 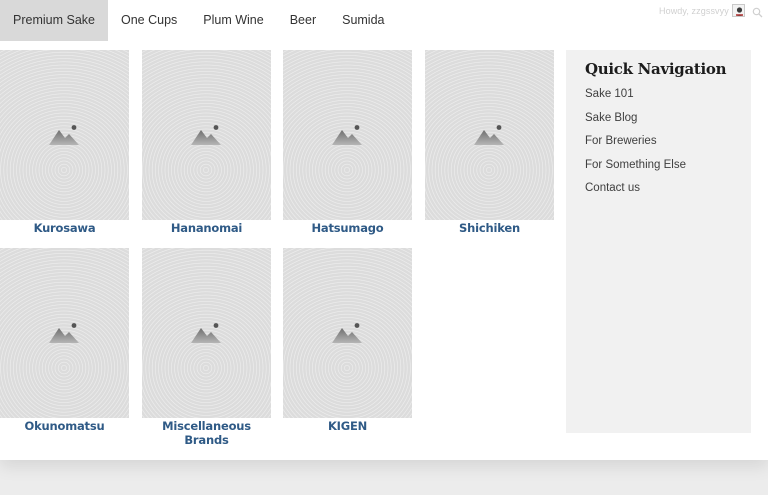 What do you see at coordinates (149, 20) in the screenshot?
I see `nav-item-one-cups: One Cups` at bounding box center [149, 20].